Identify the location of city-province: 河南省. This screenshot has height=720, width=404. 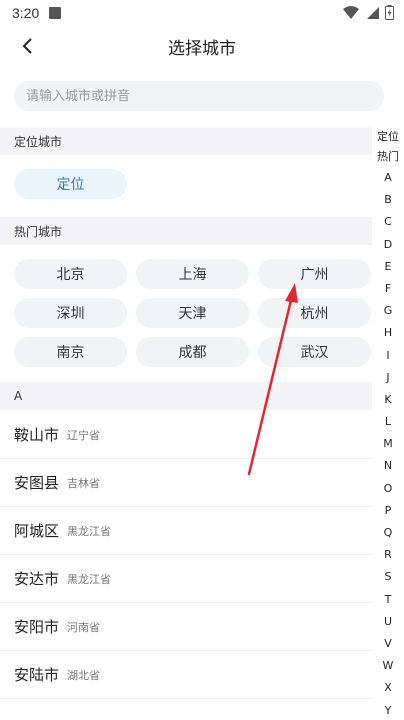
(84, 627).